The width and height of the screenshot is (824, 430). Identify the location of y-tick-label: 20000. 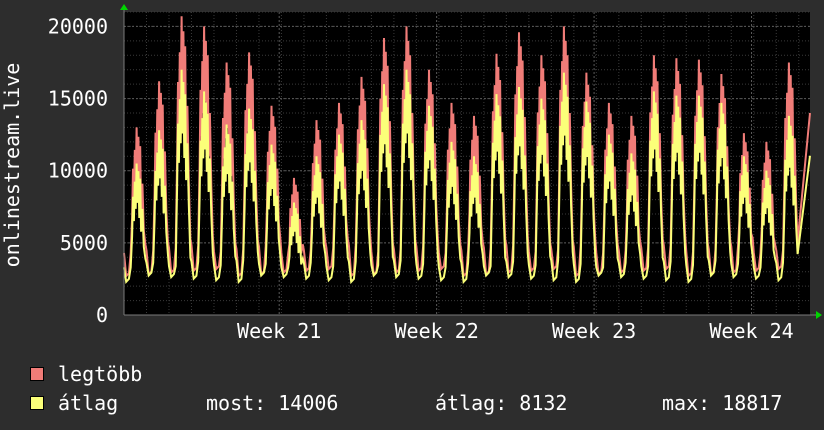
(78, 26).